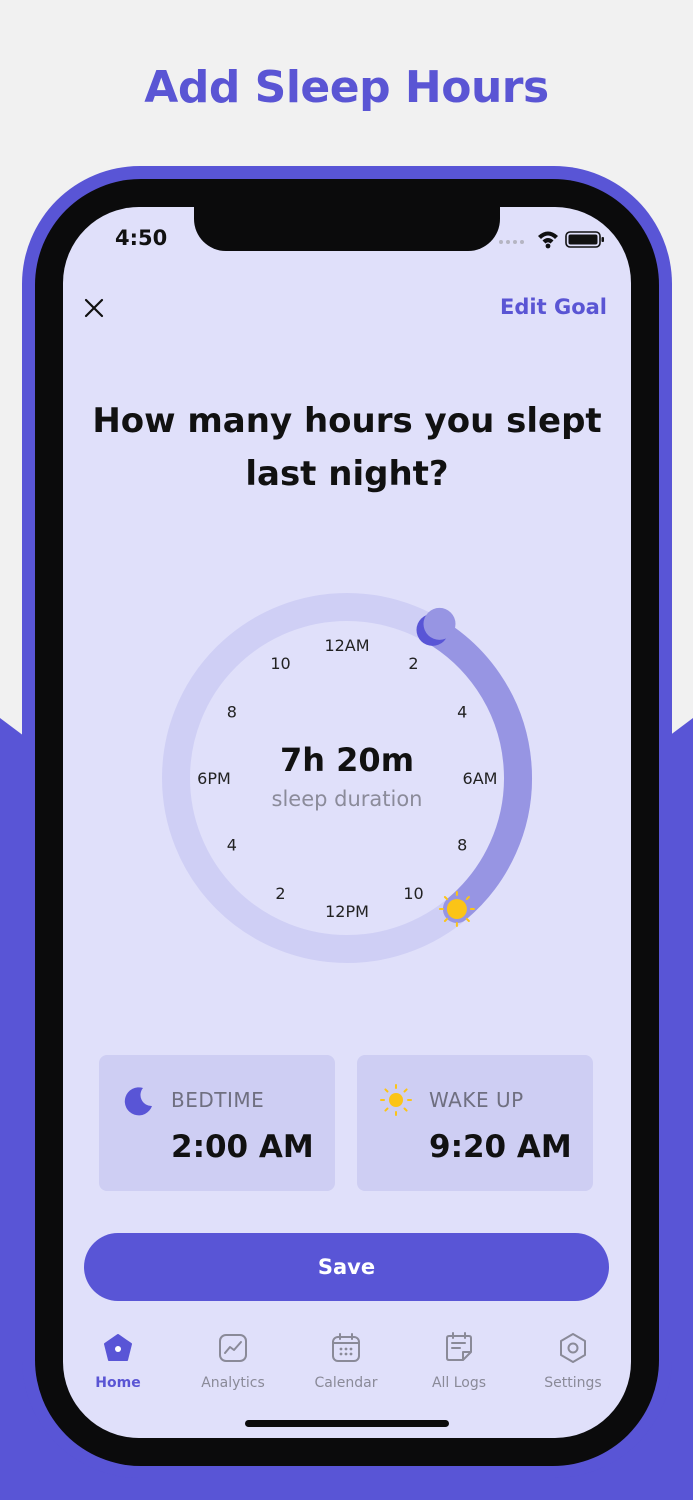 This screenshot has height=1500, width=693. I want to click on dial-label: 12AM, so click(346, 645).